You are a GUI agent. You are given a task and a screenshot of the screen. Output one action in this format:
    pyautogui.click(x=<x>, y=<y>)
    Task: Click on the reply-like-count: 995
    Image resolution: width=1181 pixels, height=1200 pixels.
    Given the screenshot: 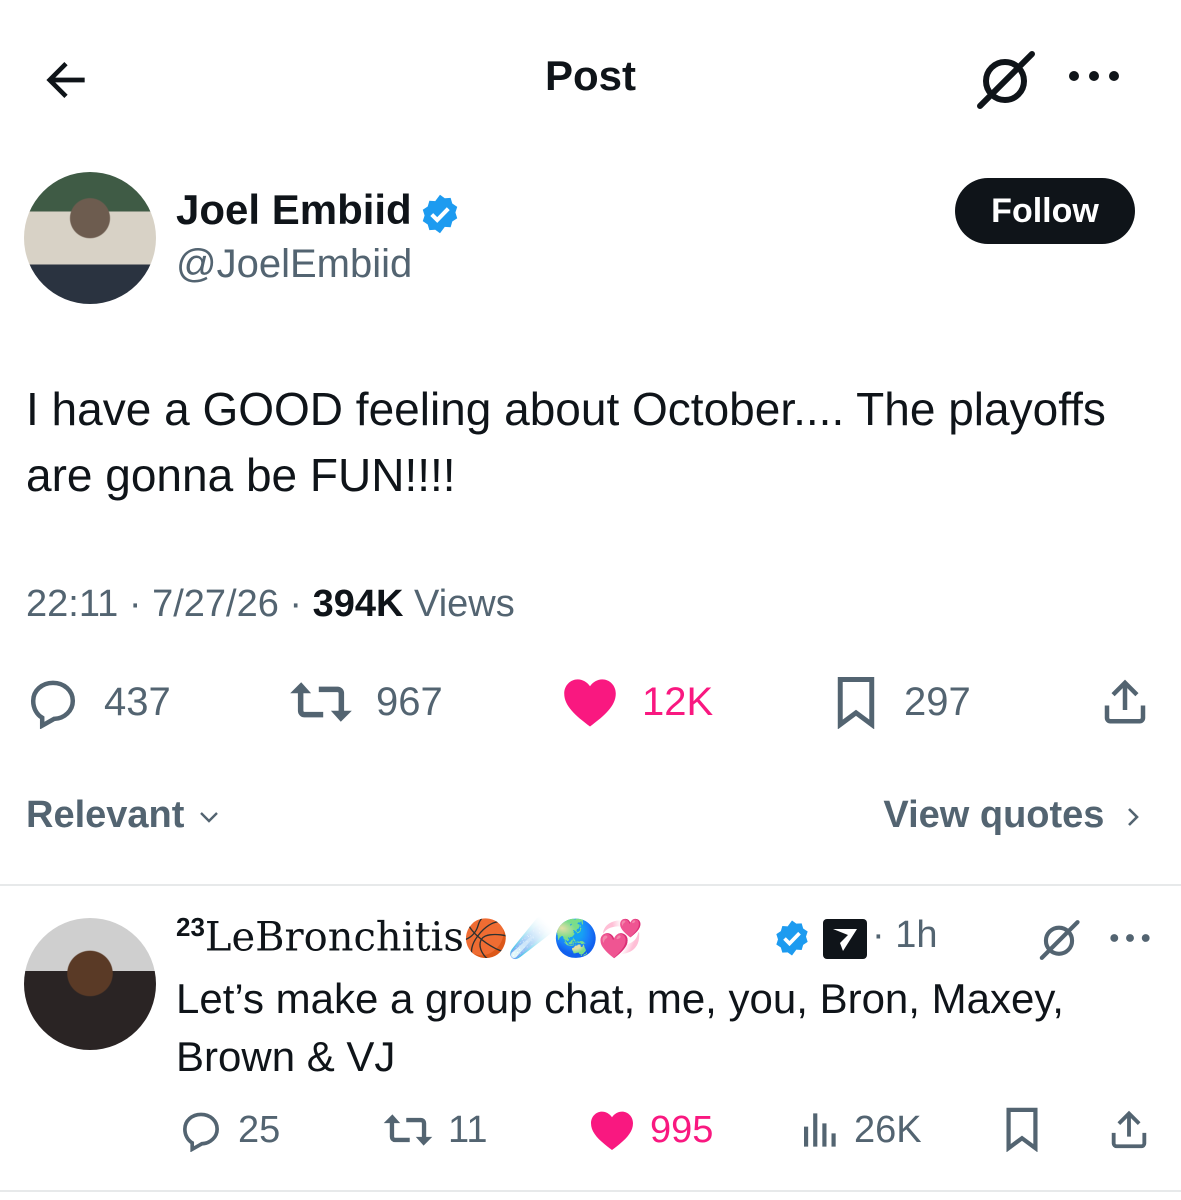 What is the action you would take?
    pyautogui.click(x=682, y=1129)
    